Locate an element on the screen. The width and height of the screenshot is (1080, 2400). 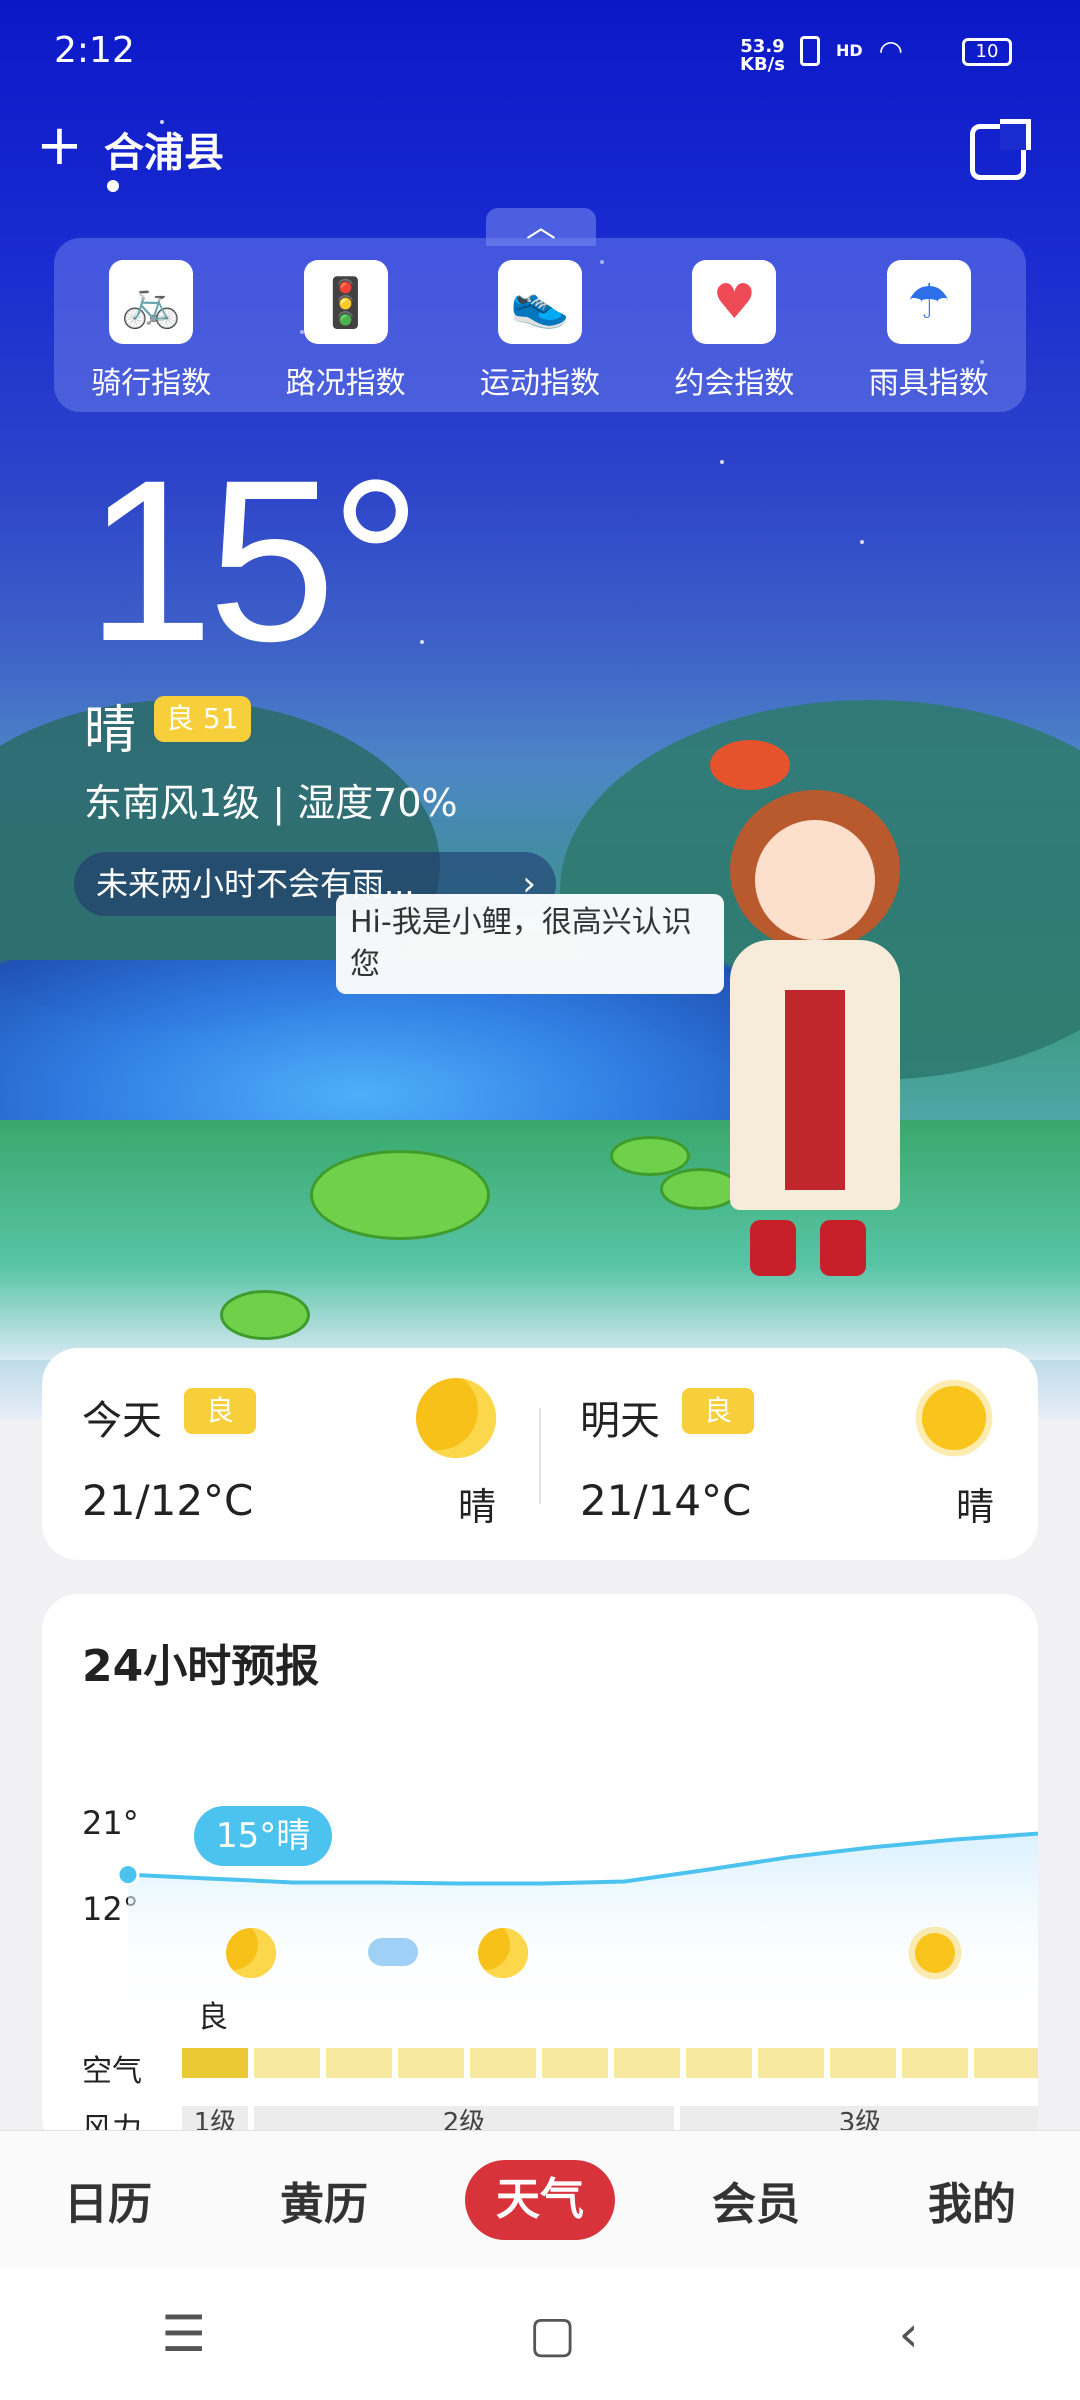
index-date: ♥ 约会指数 is located at coordinates (734, 336).